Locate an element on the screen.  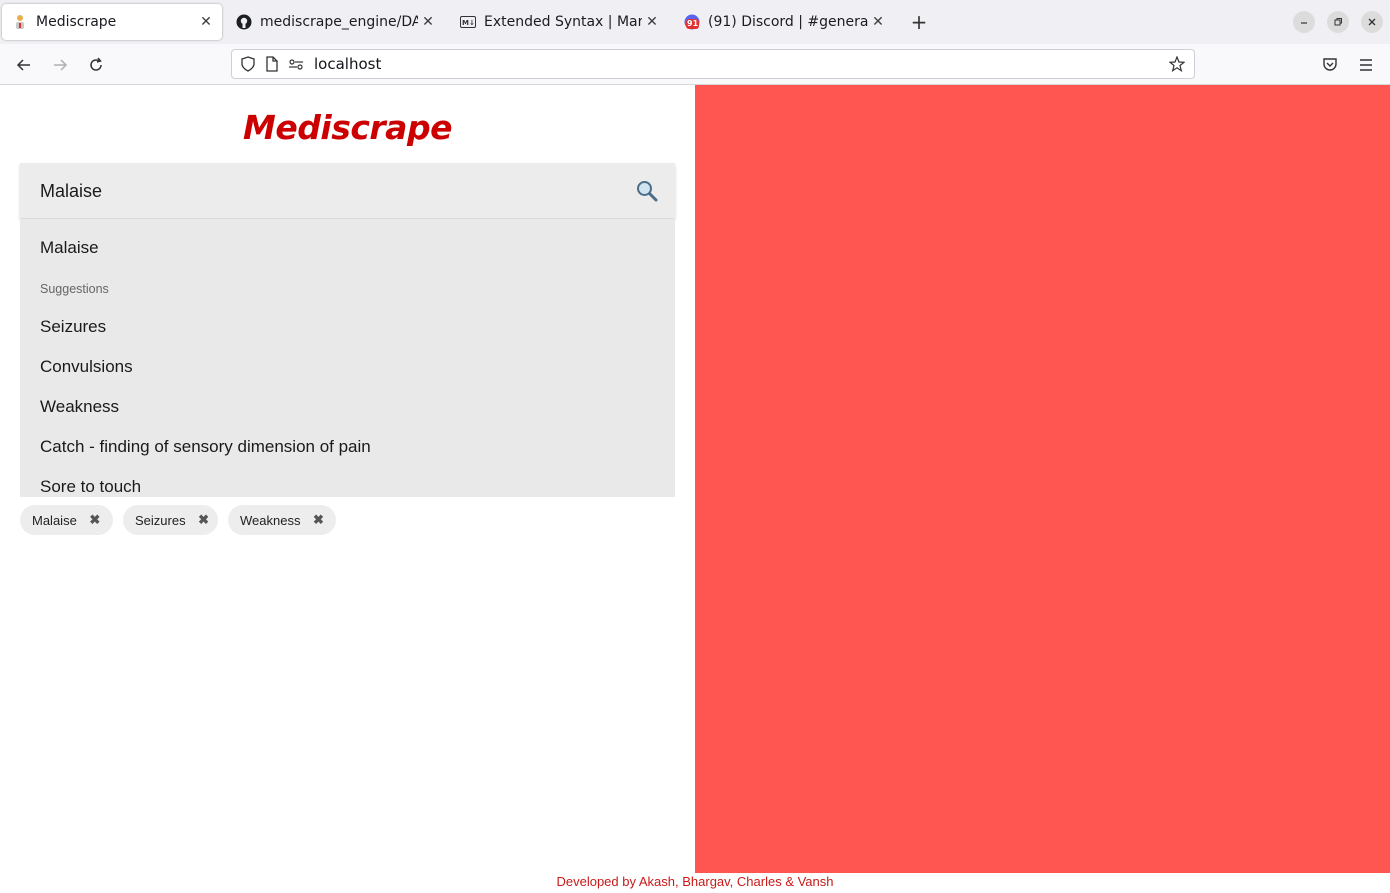
chip-label: Weakness is located at coordinates (270, 520).